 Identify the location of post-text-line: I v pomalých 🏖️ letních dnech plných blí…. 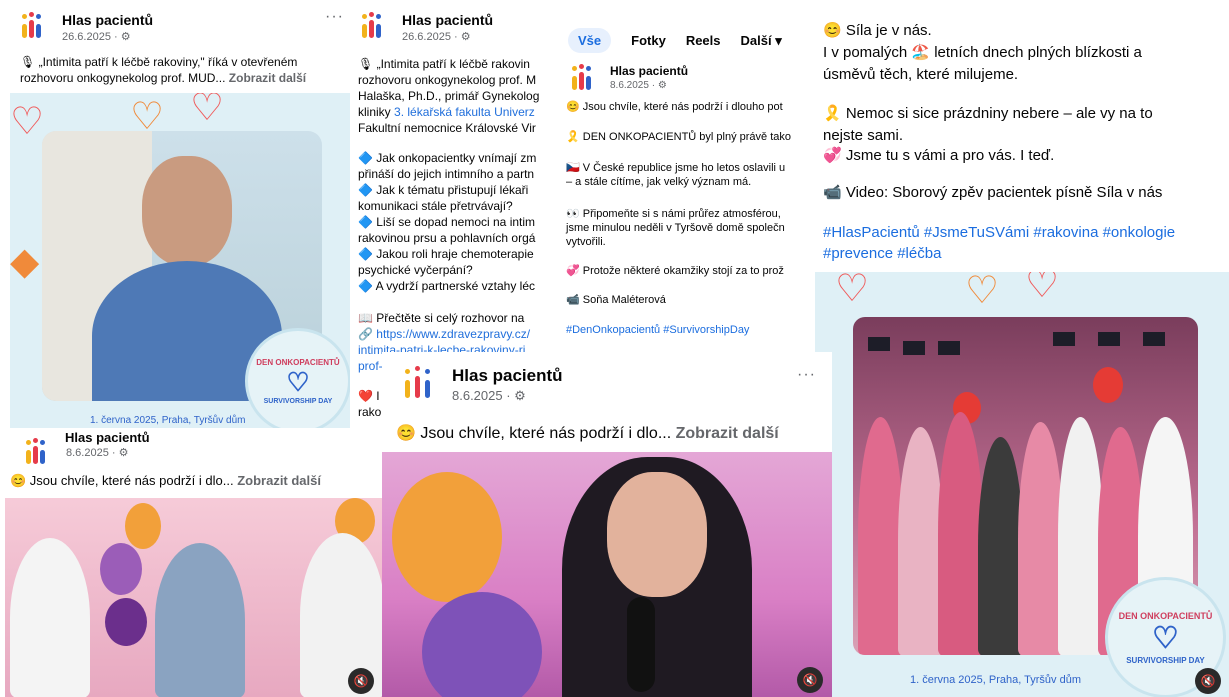
(982, 52).